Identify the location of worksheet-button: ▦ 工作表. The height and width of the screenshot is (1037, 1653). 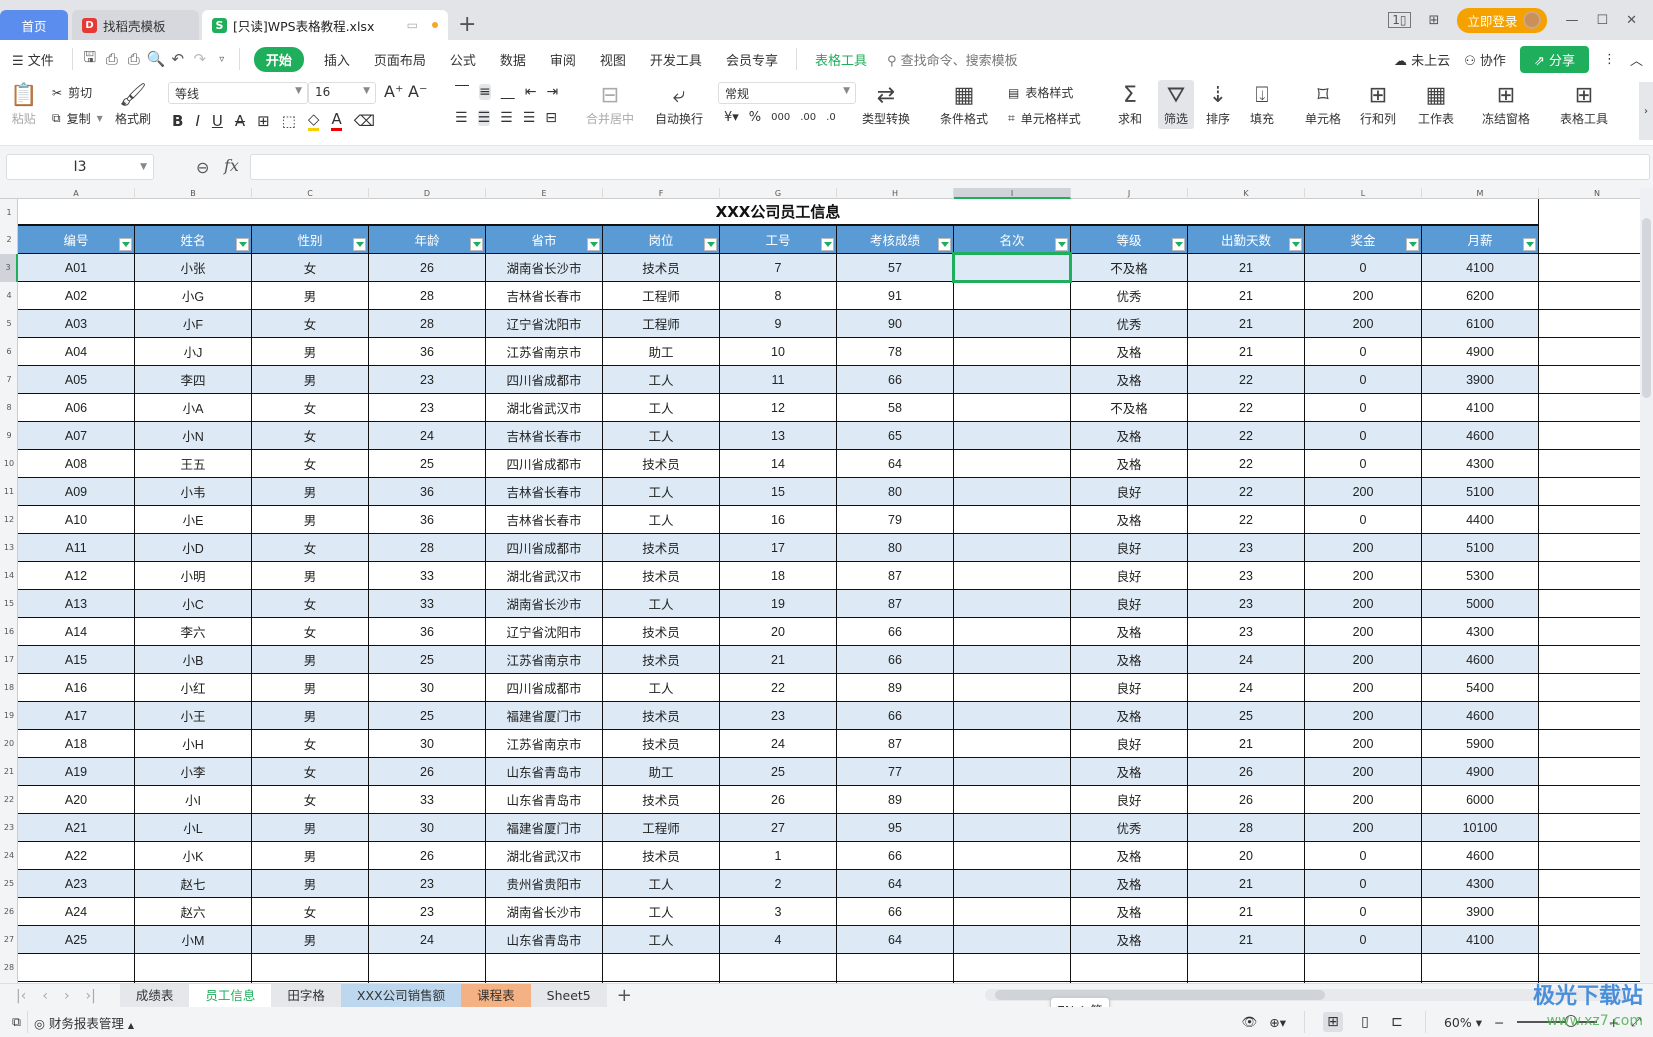
(1436, 104).